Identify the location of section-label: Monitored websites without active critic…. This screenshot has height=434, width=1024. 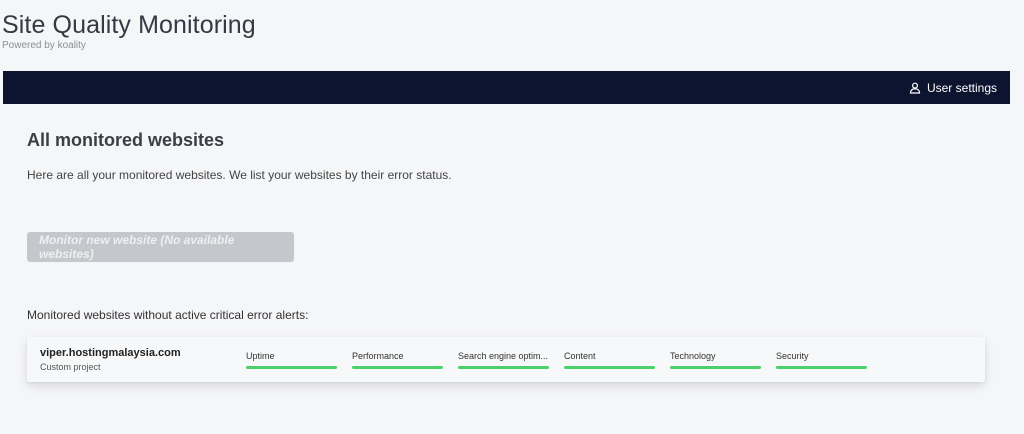
(168, 315).